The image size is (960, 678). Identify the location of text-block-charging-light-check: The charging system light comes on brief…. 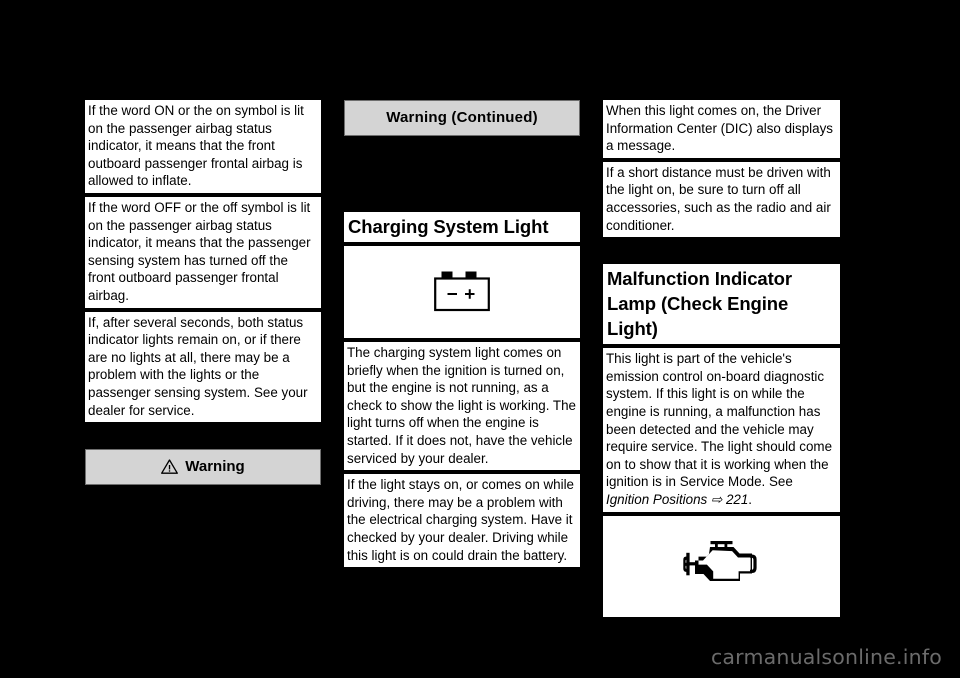
(462, 406).